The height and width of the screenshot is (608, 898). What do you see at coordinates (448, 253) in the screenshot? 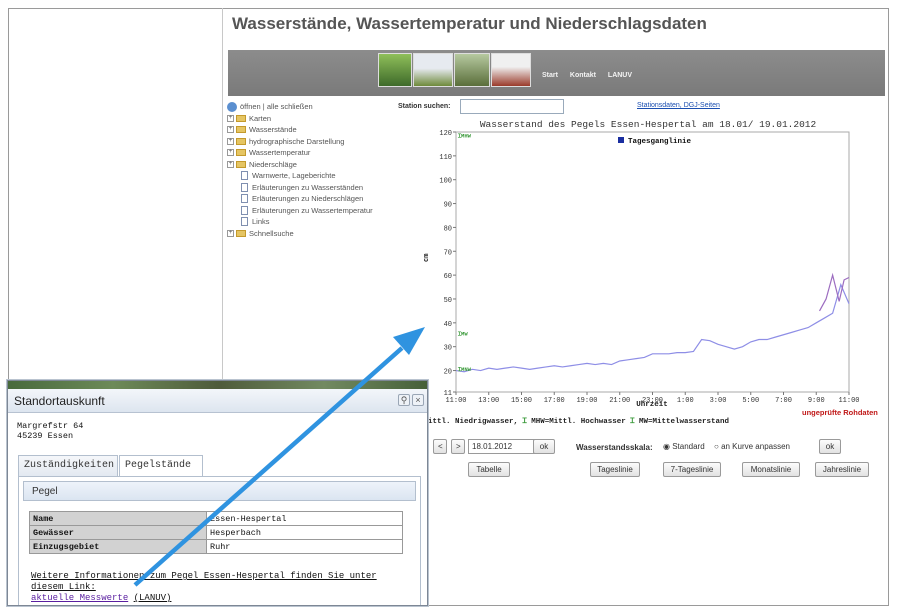
I see `y-tick-label: 70` at bounding box center [448, 253].